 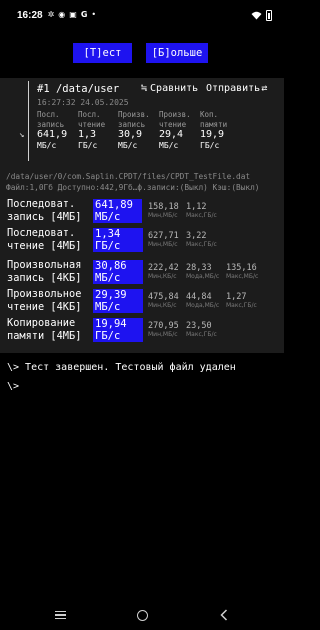 I want to click on summary-rand-write: Произв. запись 30,9 МБ/с, so click(x=134, y=130).